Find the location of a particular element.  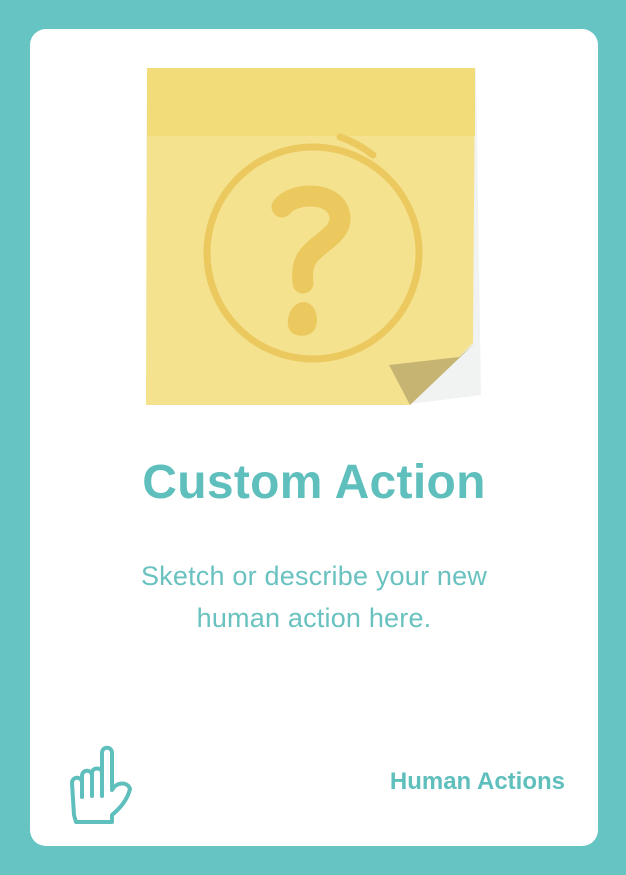

card-title: Custom Action is located at coordinates (314, 482).